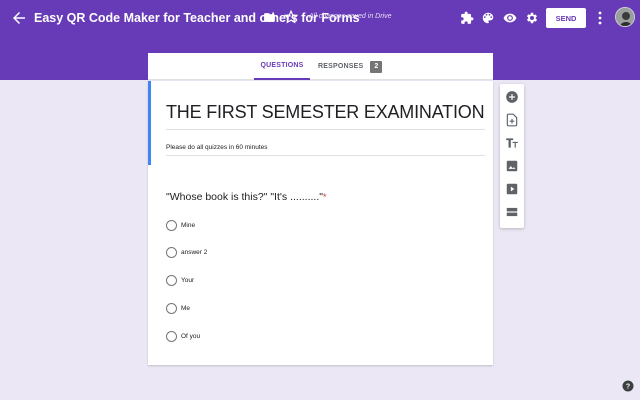  I want to click on add-image-icon, so click(512, 166).